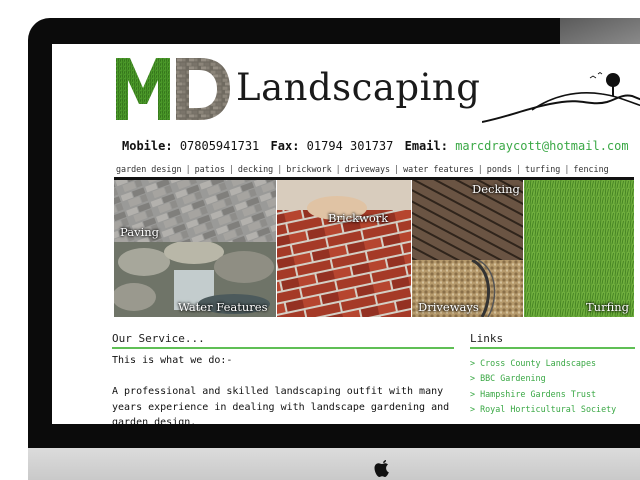  I want to click on link-royal-horticultural-society: > Royal Horticultural Society, so click(543, 409).